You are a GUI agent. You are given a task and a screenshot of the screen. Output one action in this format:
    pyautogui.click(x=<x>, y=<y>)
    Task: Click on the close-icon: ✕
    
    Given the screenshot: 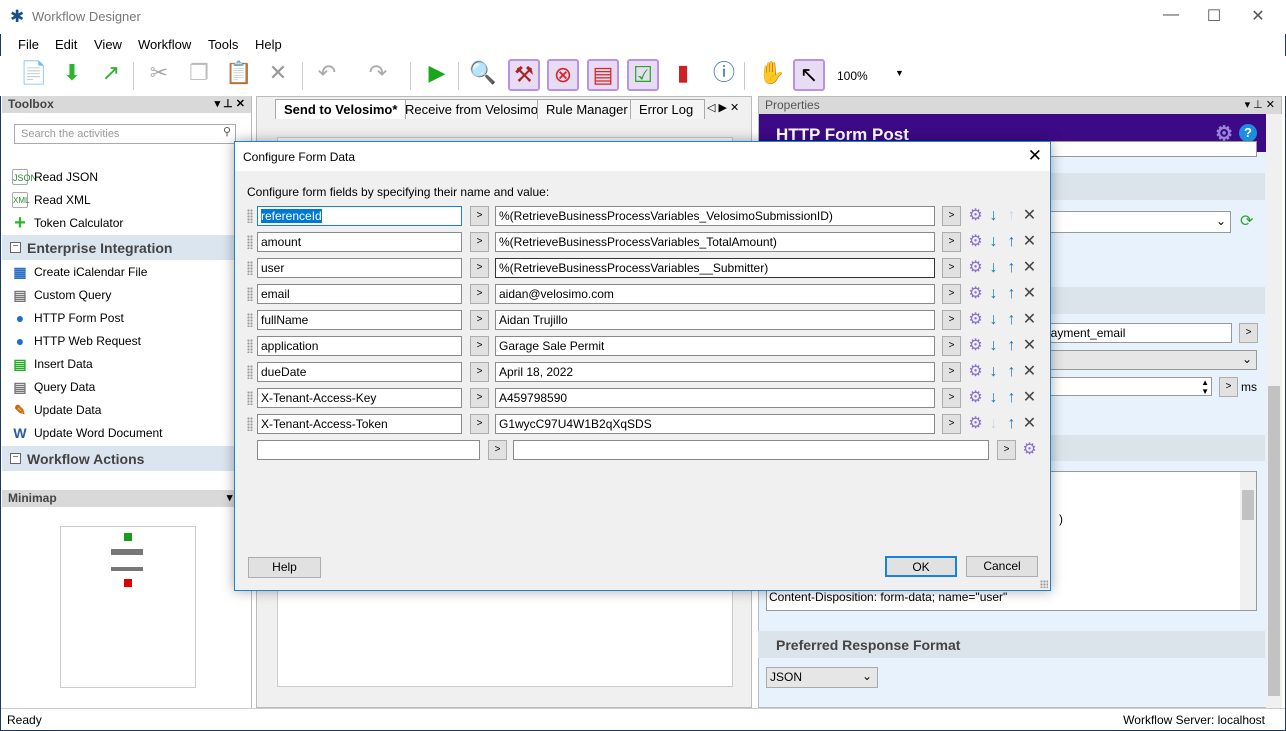 What is the action you would take?
    pyautogui.click(x=1035, y=156)
    